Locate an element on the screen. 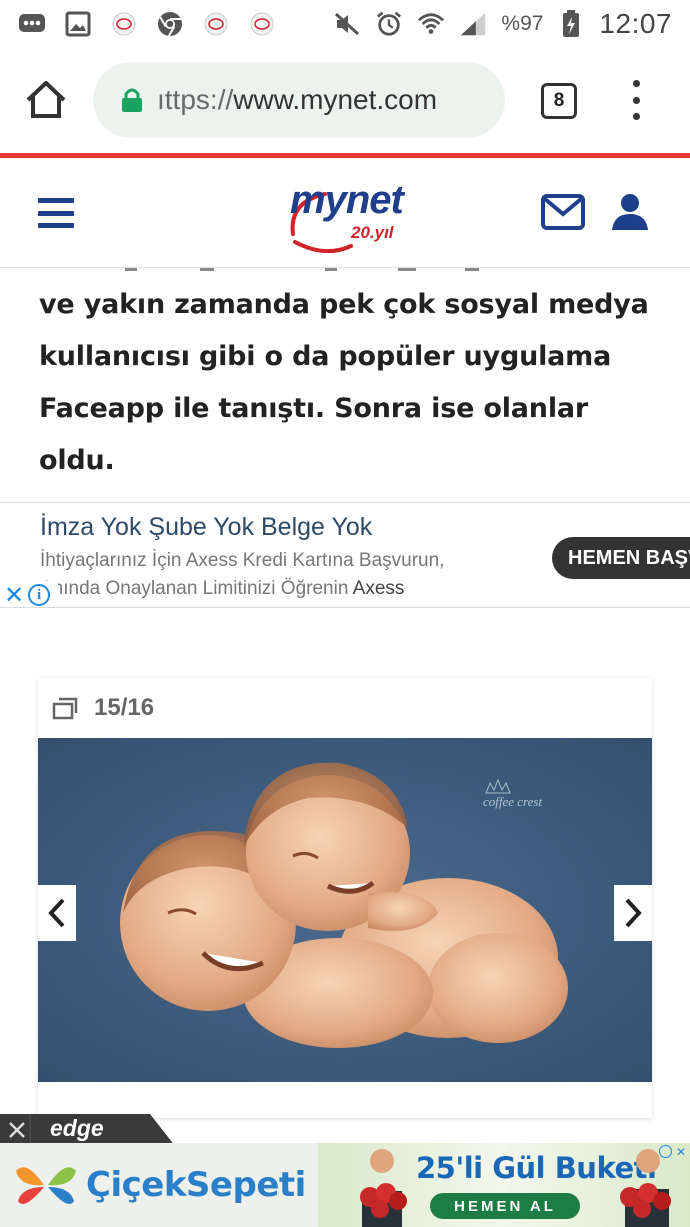  banner-tab-label: edge is located at coordinates (77, 1128).